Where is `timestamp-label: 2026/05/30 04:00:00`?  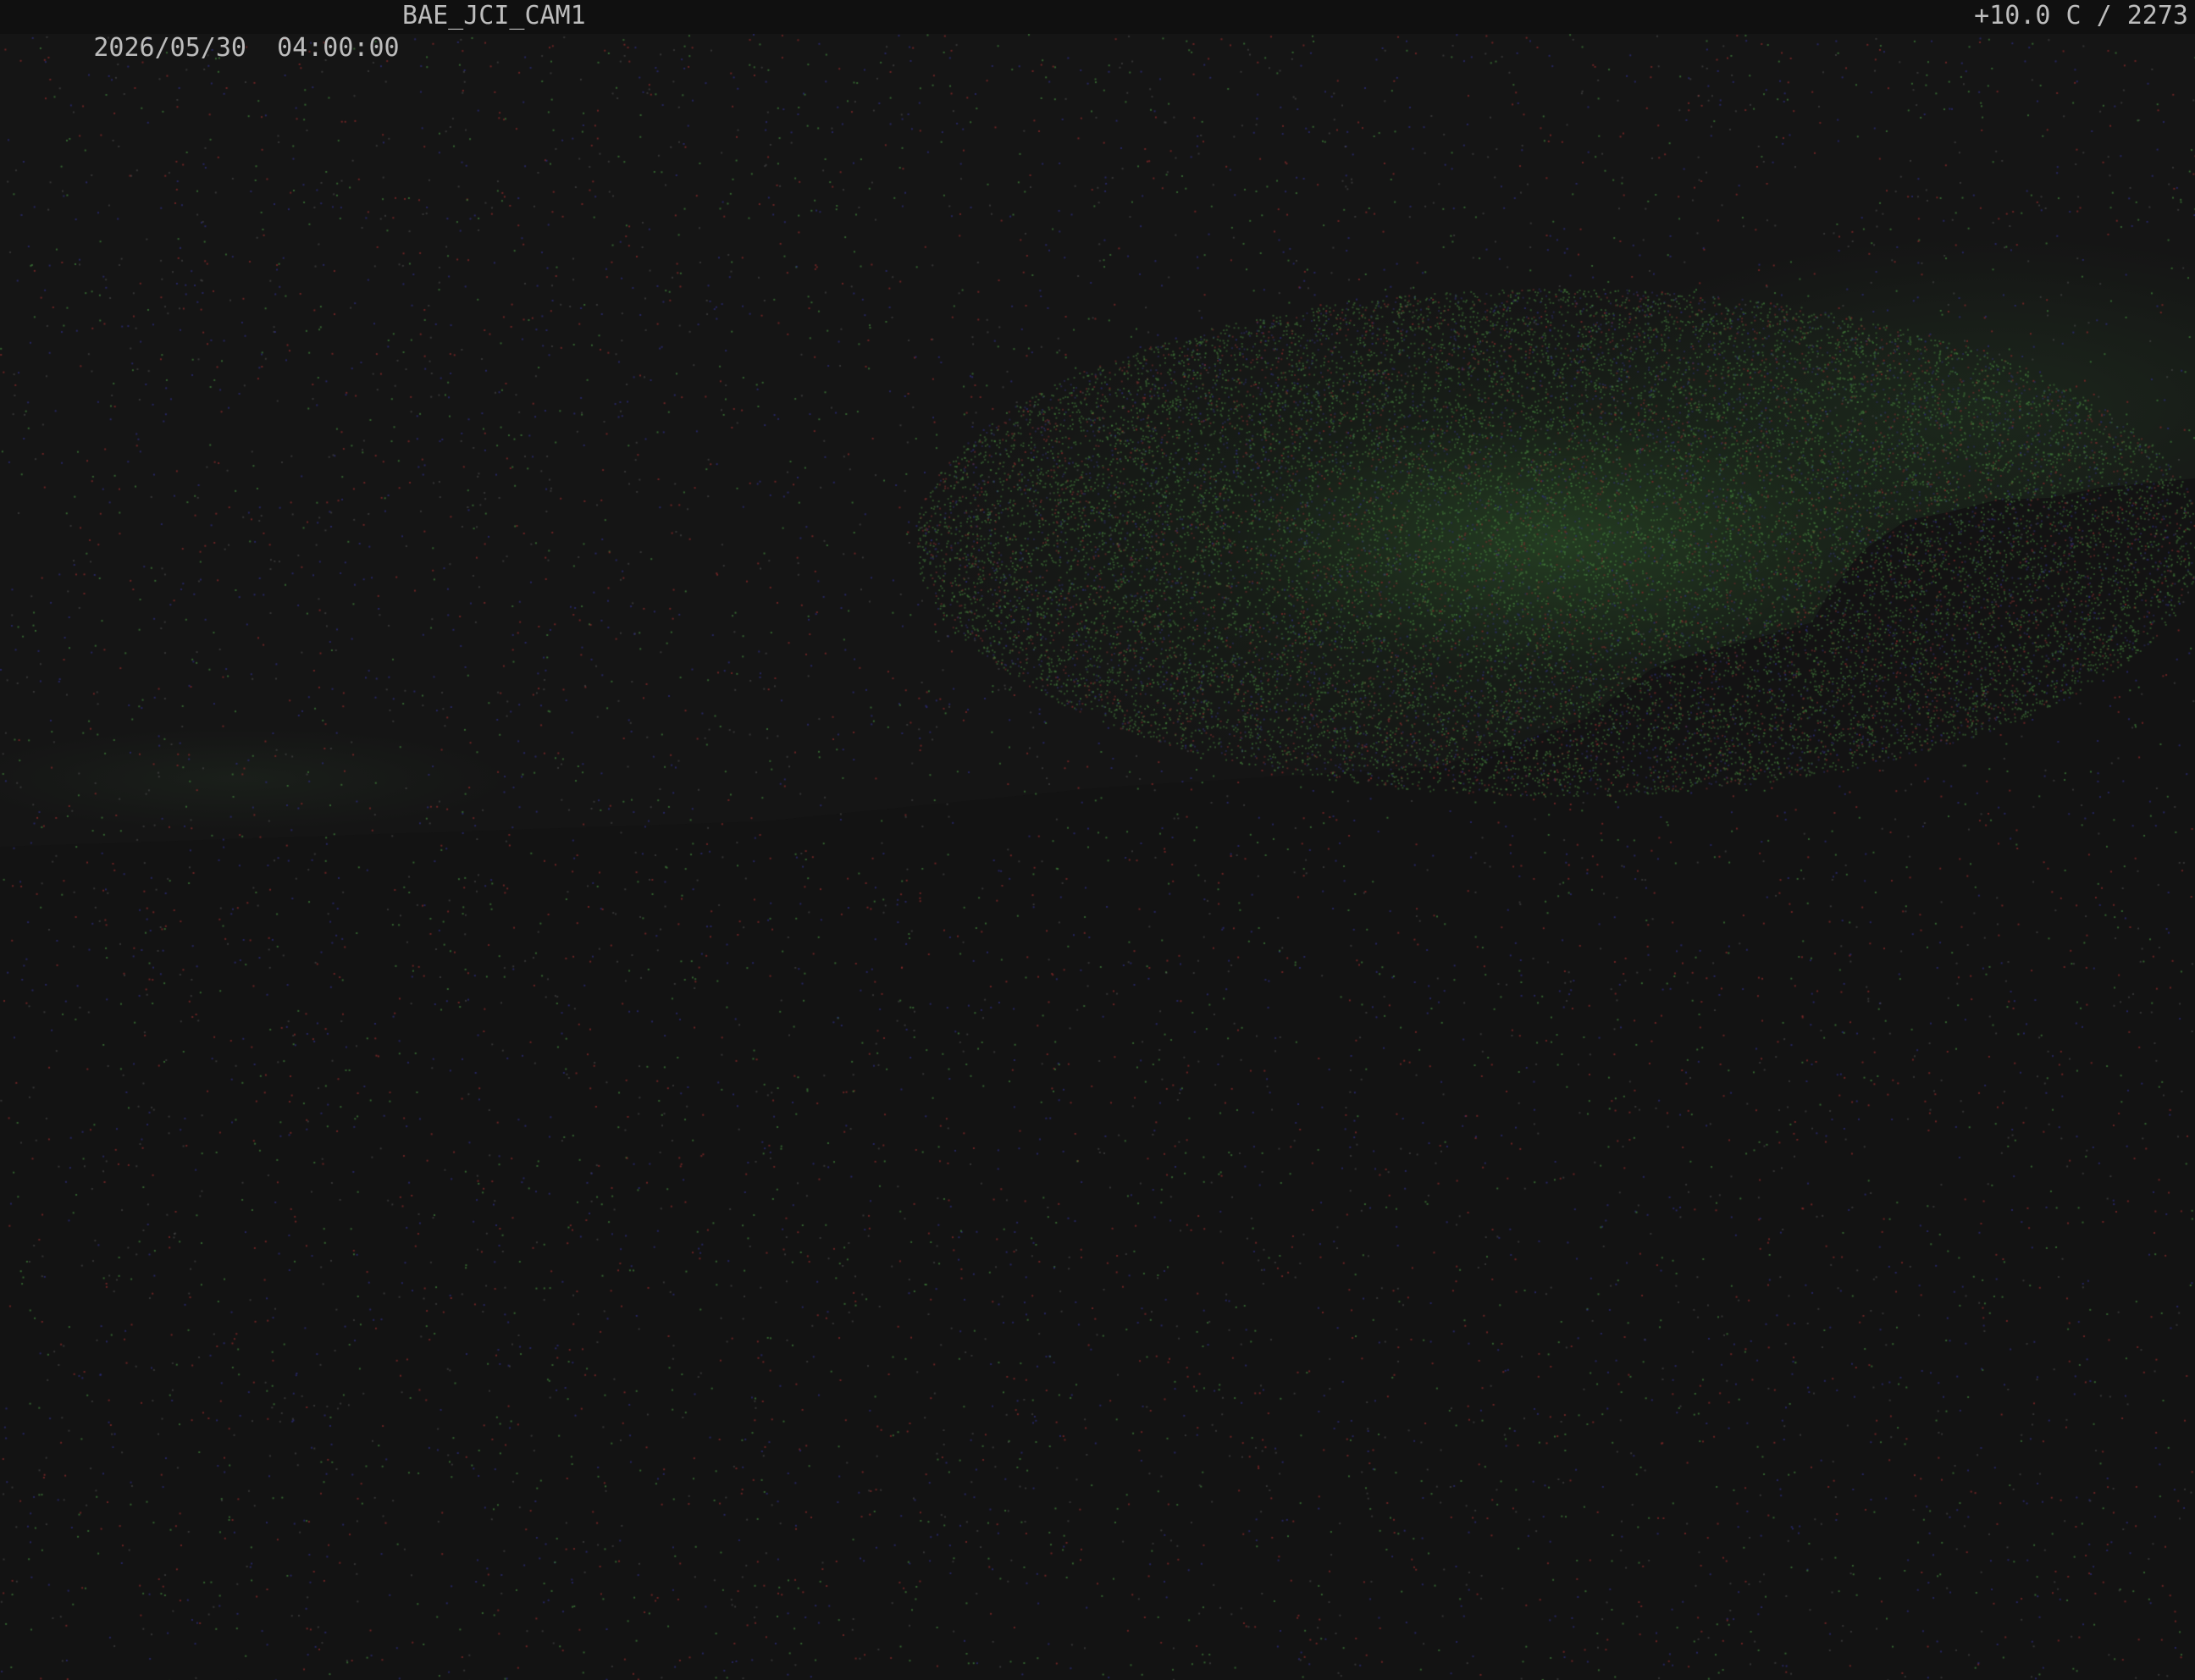
timestamp-label: 2026/05/30 04:00:00 is located at coordinates (201, 32).